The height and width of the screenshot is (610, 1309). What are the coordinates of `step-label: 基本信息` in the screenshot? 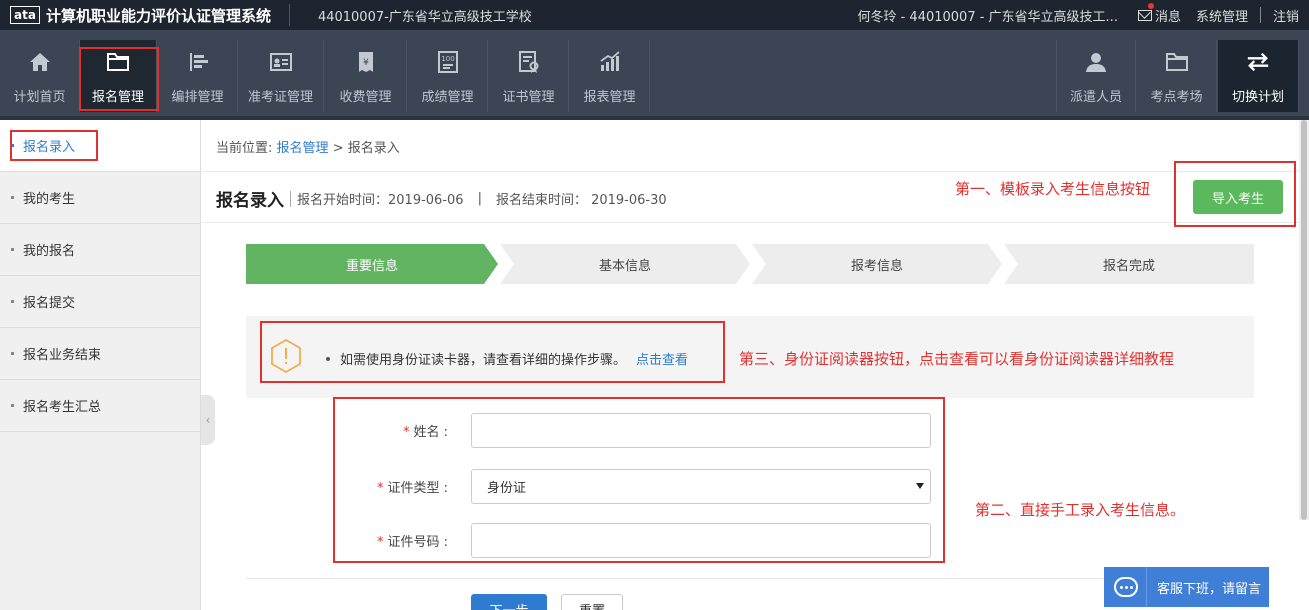 It's located at (624, 266).